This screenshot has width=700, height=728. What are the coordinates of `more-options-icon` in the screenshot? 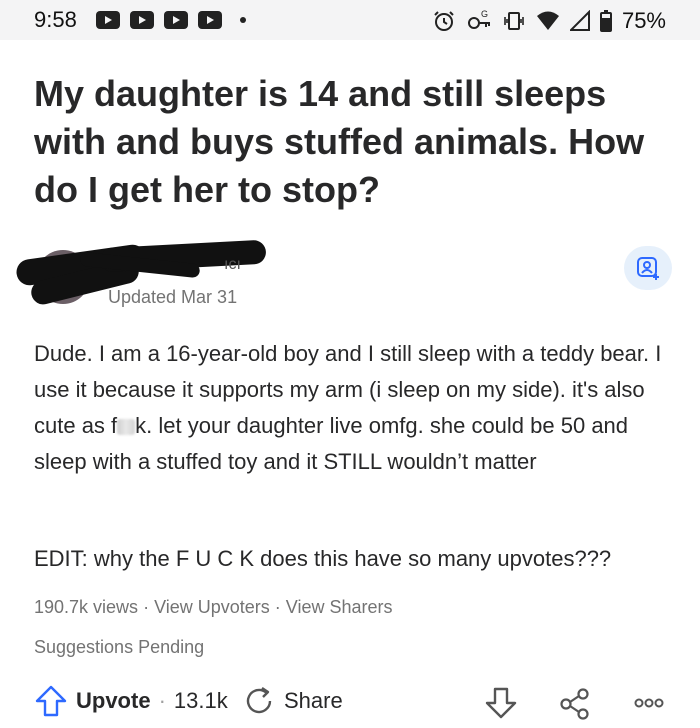 It's located at (649, 703).